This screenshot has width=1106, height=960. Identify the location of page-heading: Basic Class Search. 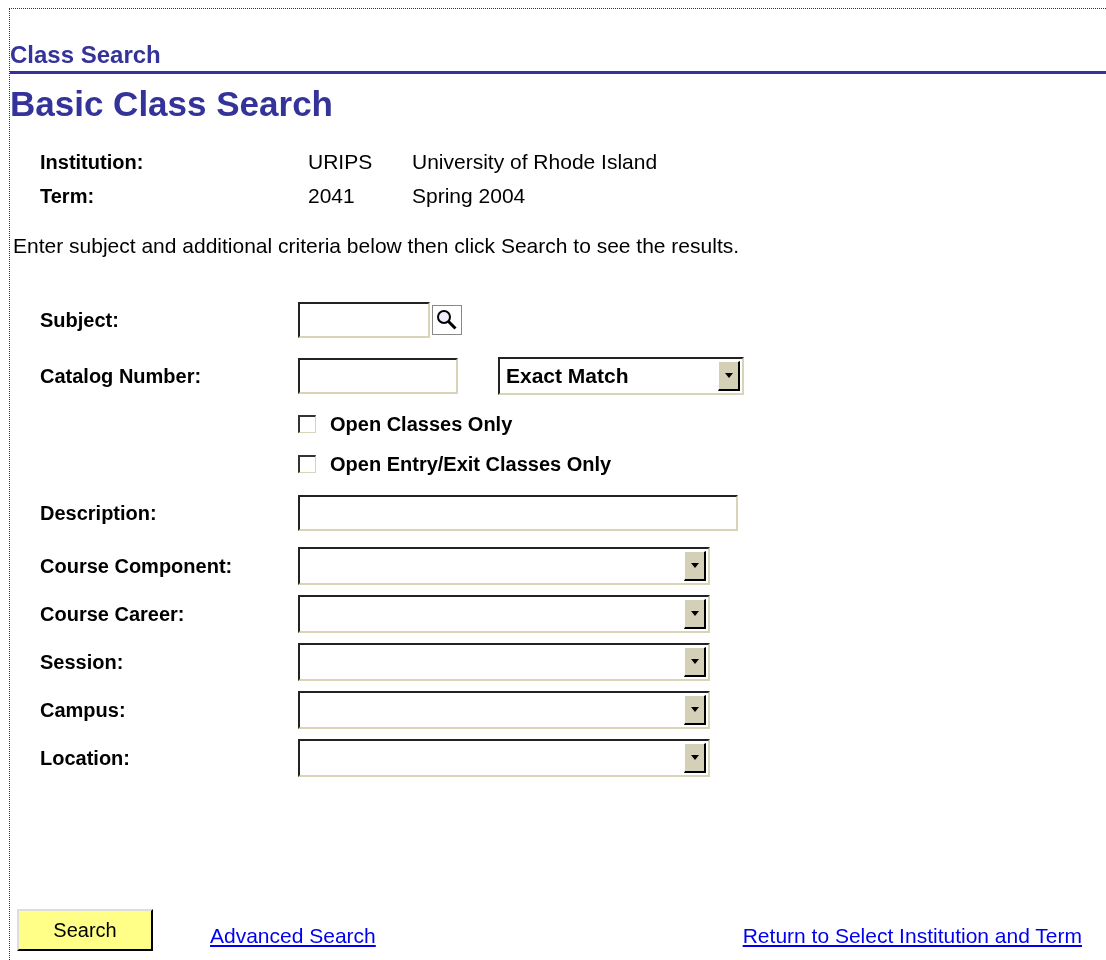
(172, 104).